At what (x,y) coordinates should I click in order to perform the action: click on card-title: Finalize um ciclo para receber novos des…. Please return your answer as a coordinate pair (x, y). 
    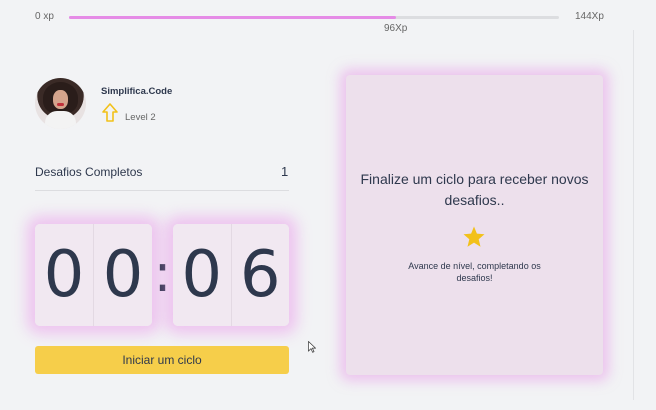
    Looking at the image, I should click on (474, 189).